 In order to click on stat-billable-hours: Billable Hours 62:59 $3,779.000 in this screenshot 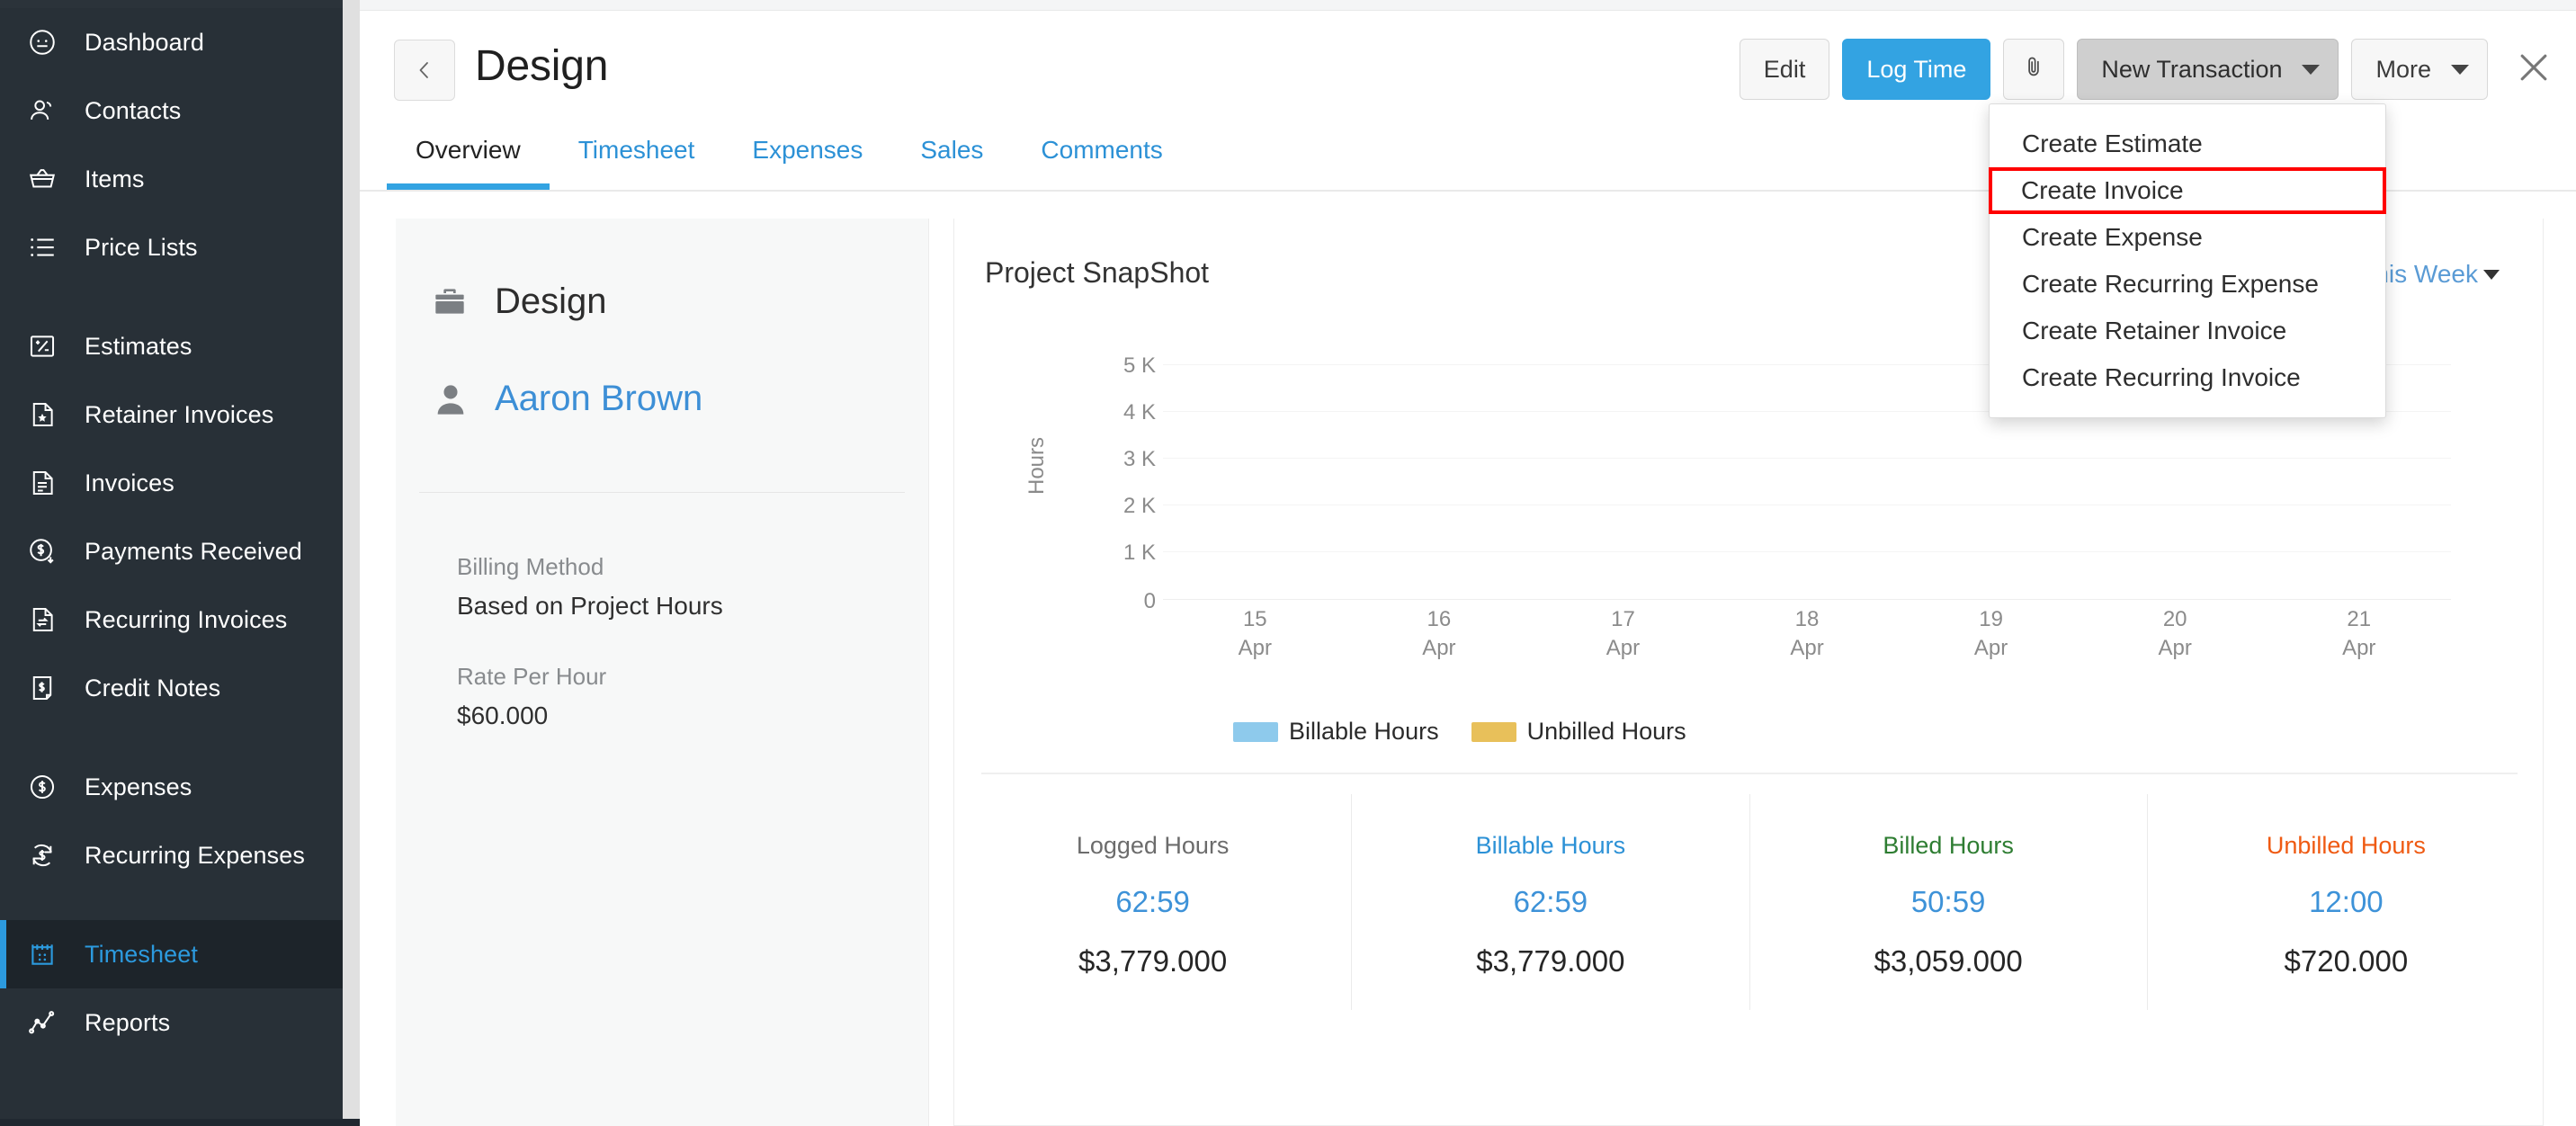, I will do `click(1551, 902)`.